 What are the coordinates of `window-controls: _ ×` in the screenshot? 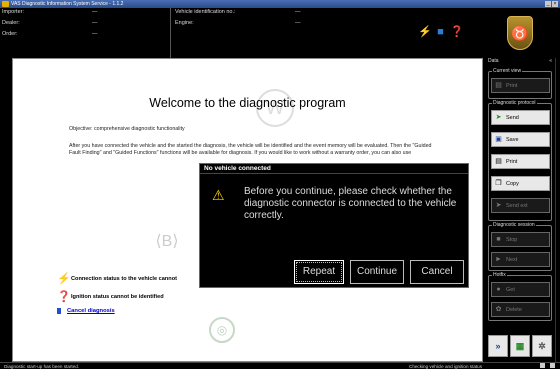 It's located at (551, 4).